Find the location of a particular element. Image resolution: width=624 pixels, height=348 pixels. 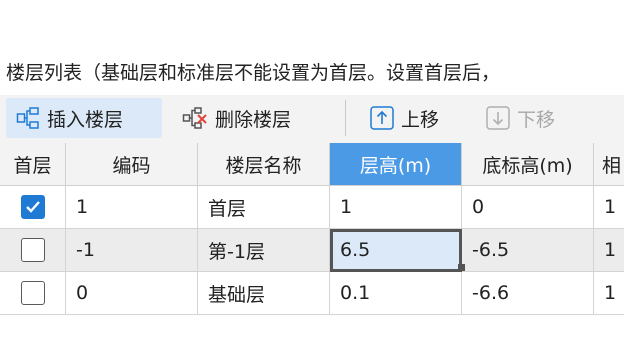

code-cell: 0 is located at coordinates (132, 293).